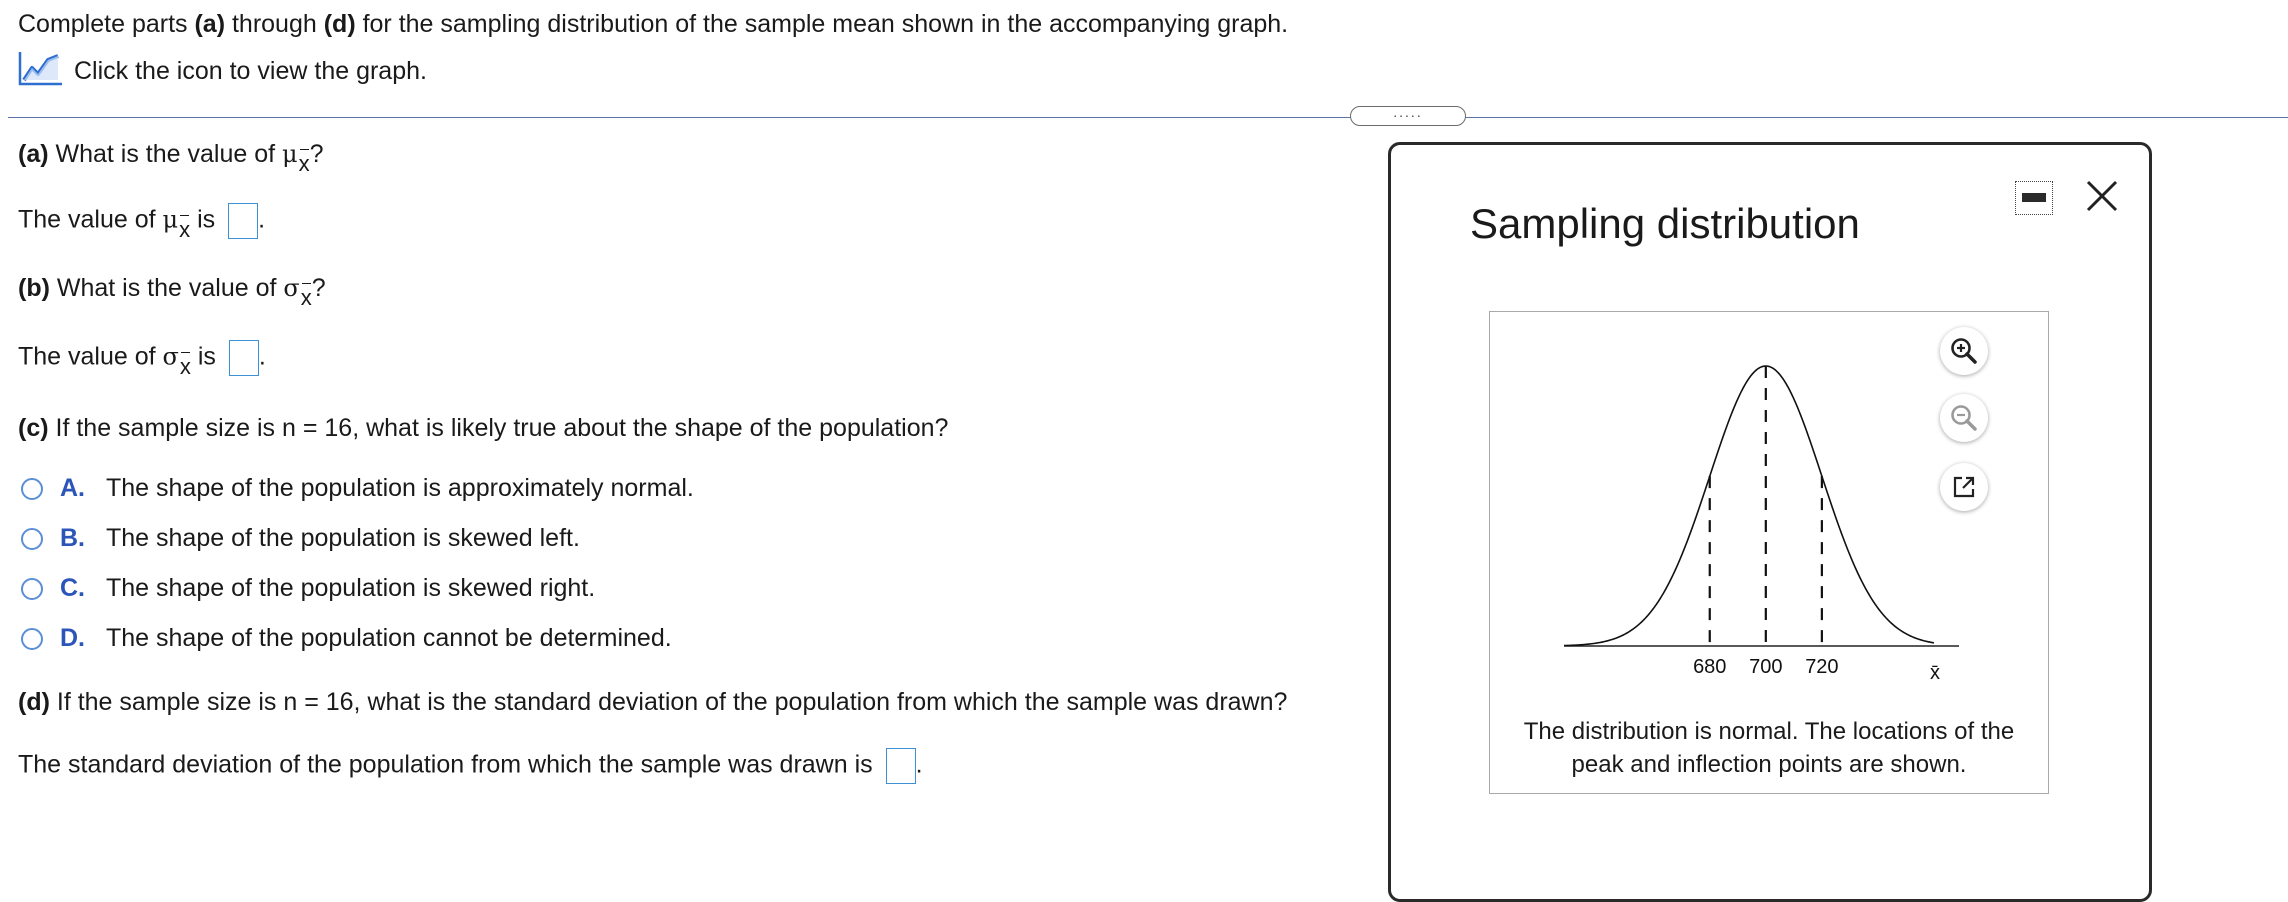 The width and height of the screenshot is (2288, 902). I want to click on instructions-text-mid: through, so click(274, 24).